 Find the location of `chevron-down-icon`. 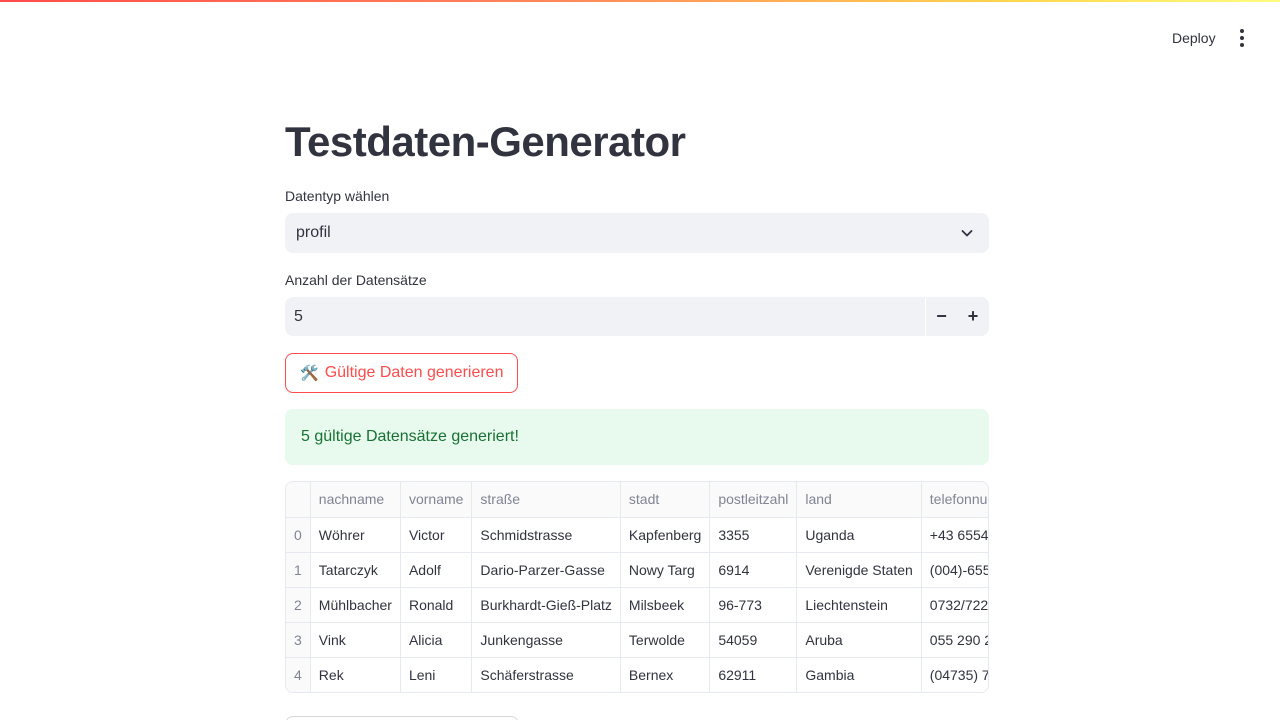

chevron-down-icon is located at coordinates (967, 233).